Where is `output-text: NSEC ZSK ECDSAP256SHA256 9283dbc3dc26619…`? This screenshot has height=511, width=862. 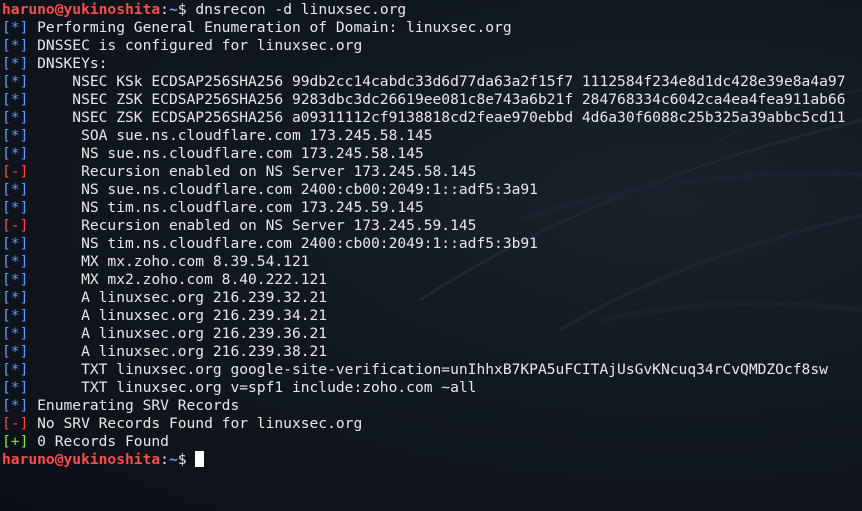
output-text: NSEC ZSK ECDSAP256SHA256 9283dbc3dc26619… is located at coordinates (437, 99).